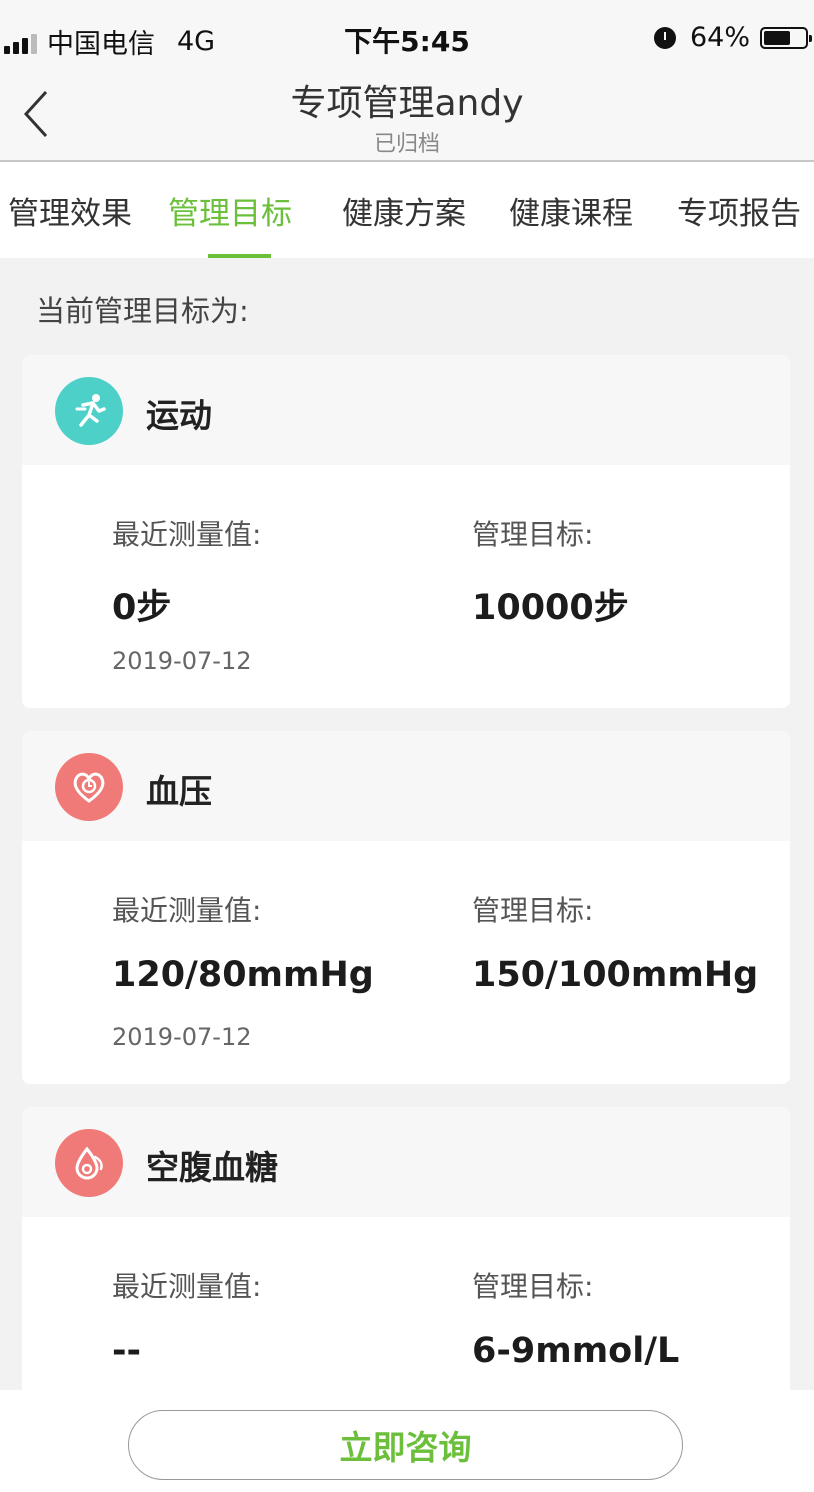 Image resolution: width=814 pixels, height=1492 pixels. Describe the element at coordinates (406, 786) in the screenshot. I see `card-header: 血压` at that location.